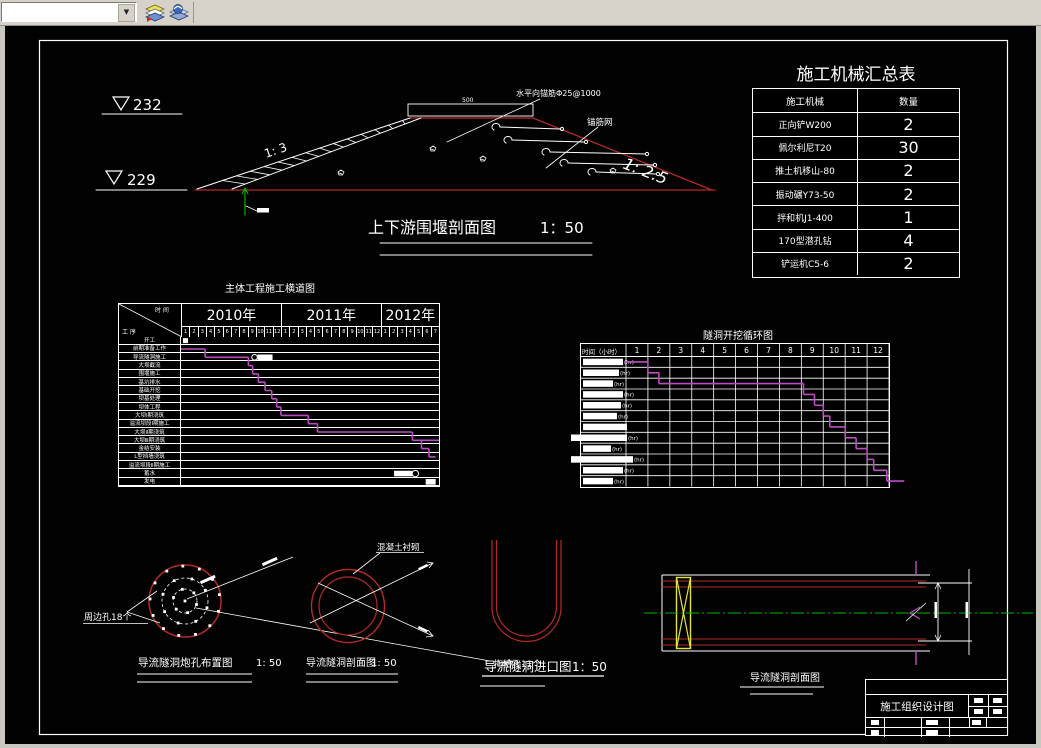  I want to click on gantt-title: 主体工程施工横道图, so click(270, 289).